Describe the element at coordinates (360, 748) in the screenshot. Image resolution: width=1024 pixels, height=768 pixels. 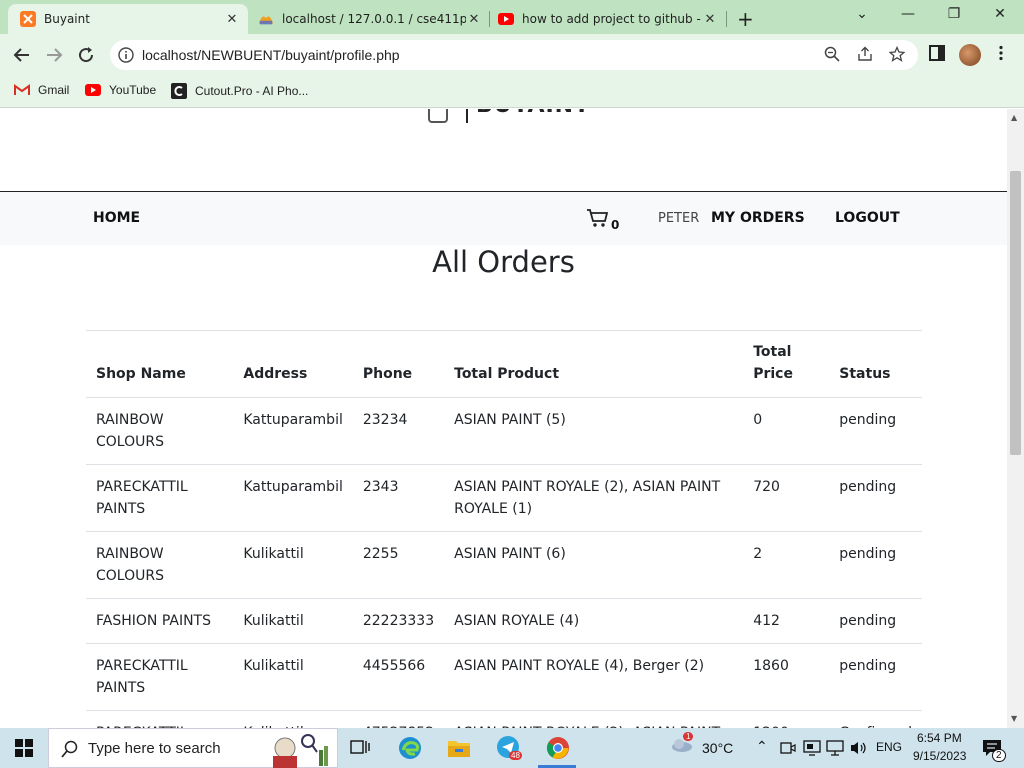
I see `task-view-icon` at that location.